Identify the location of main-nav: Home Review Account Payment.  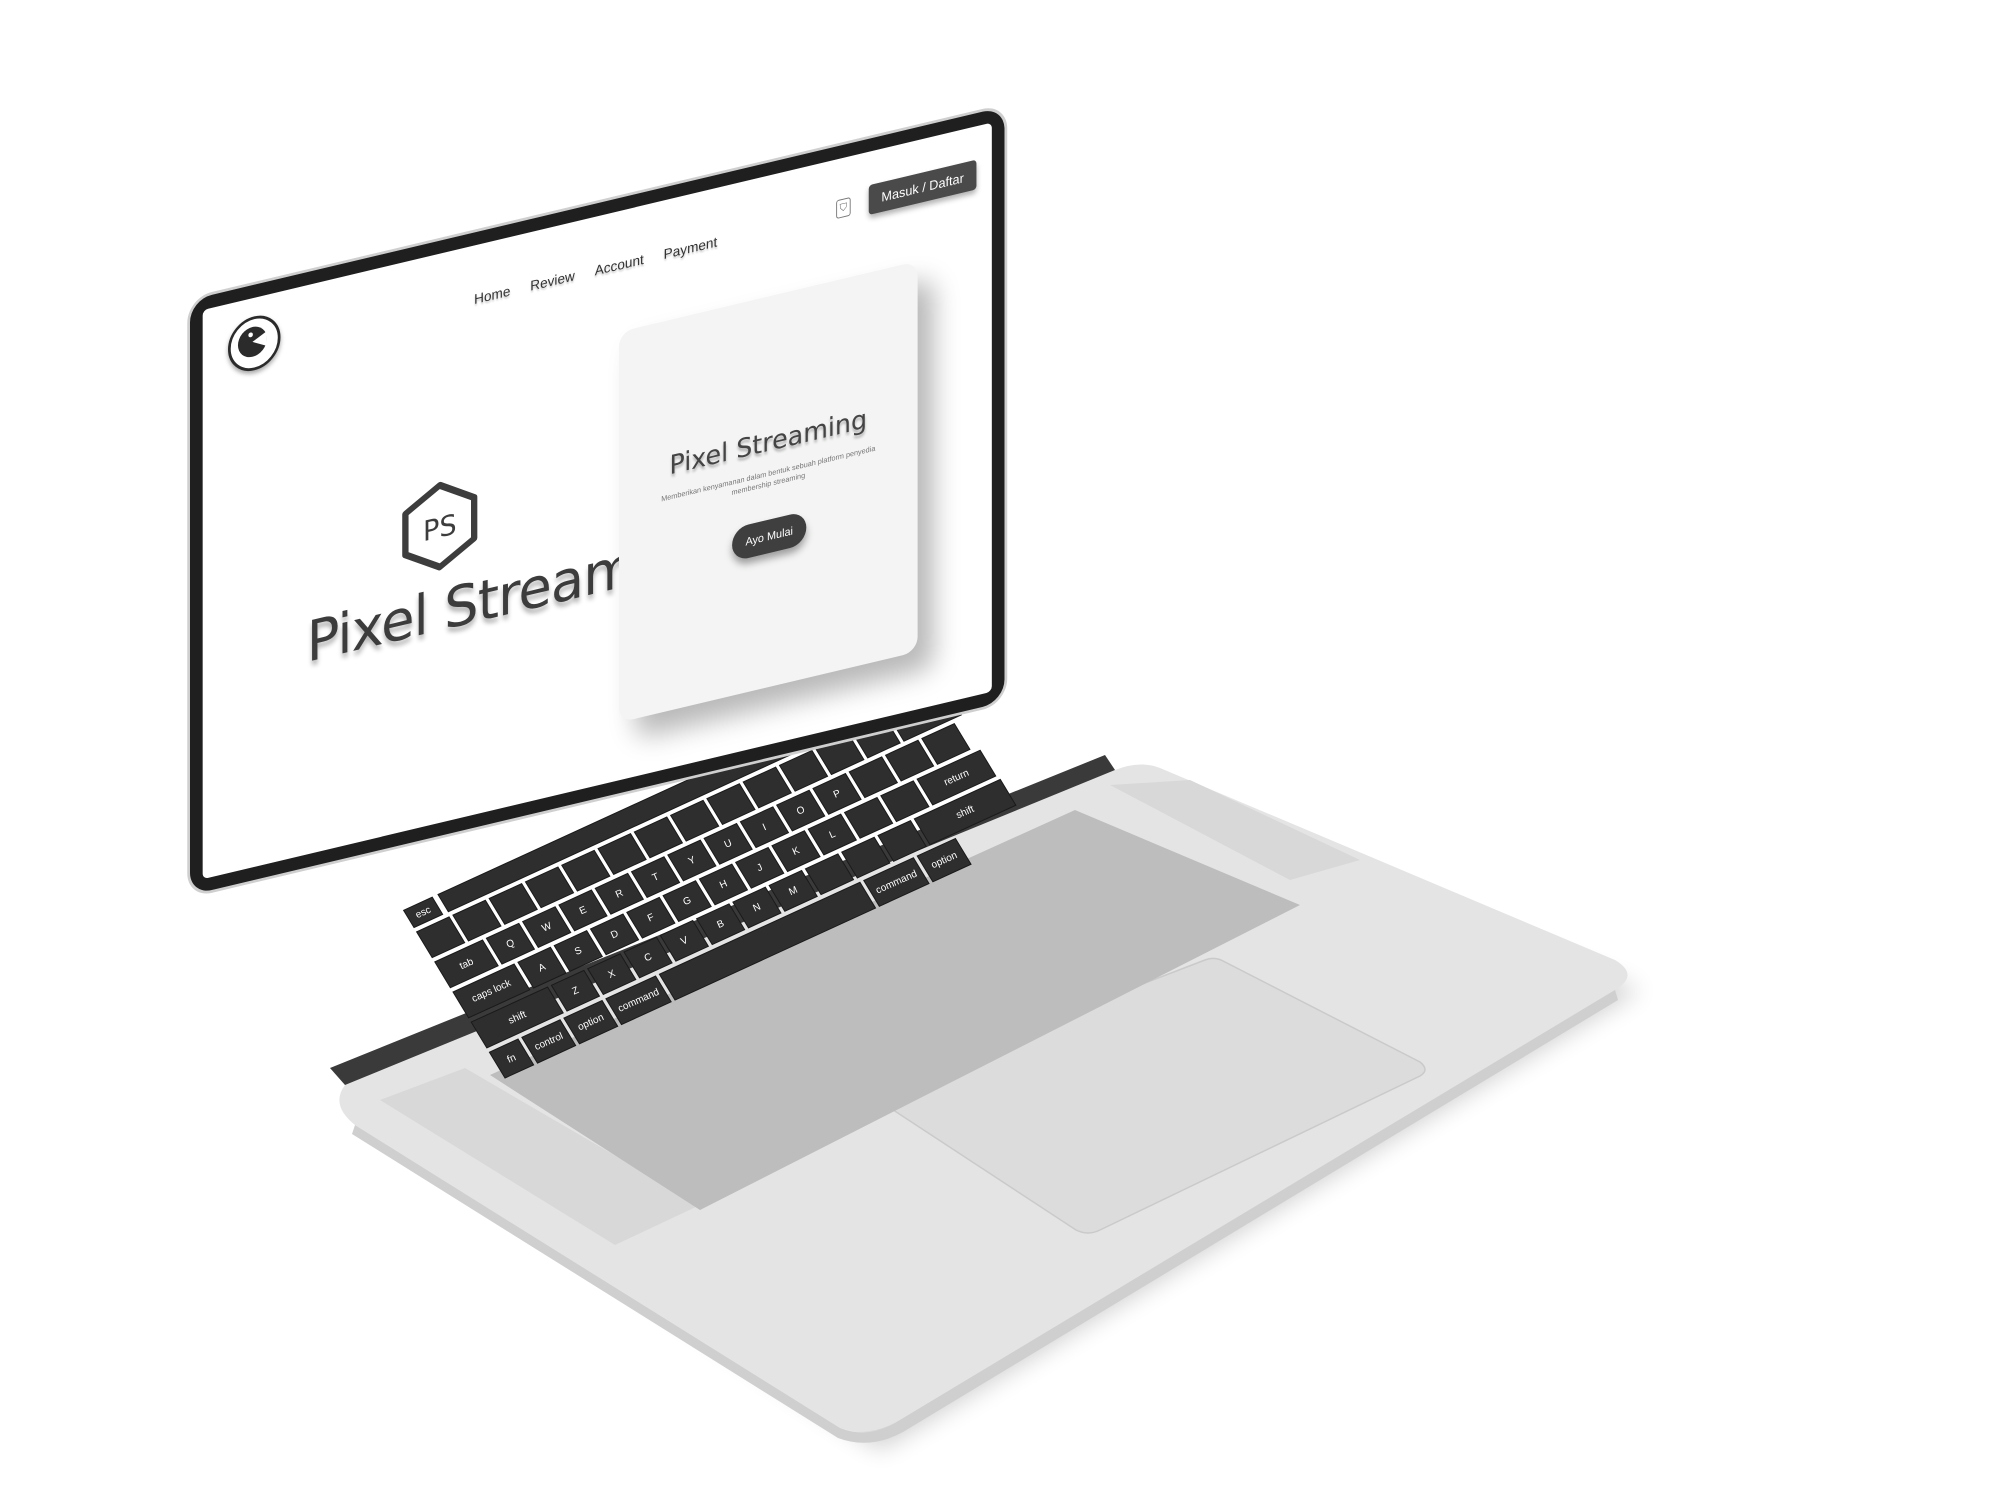
(595, 271).